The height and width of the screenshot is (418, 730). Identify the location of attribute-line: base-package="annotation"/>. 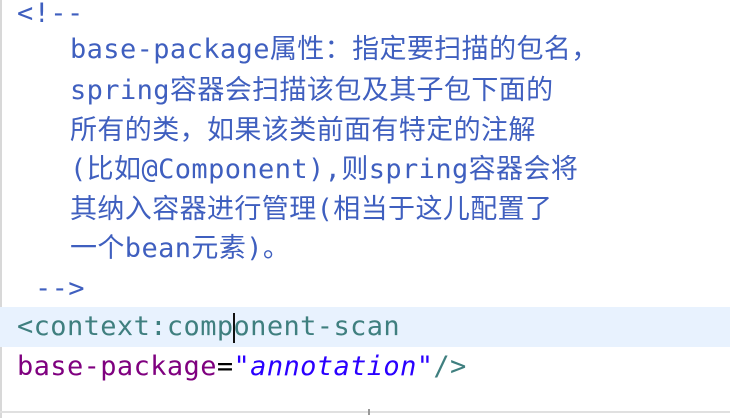
(365, 367).